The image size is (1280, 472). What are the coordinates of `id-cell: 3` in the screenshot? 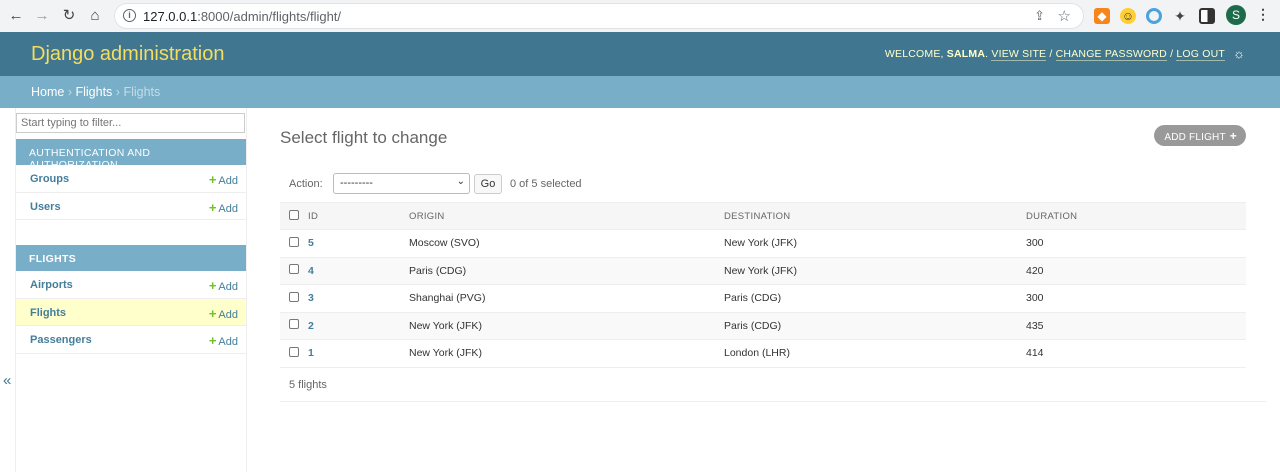 It's located at (358, 298).